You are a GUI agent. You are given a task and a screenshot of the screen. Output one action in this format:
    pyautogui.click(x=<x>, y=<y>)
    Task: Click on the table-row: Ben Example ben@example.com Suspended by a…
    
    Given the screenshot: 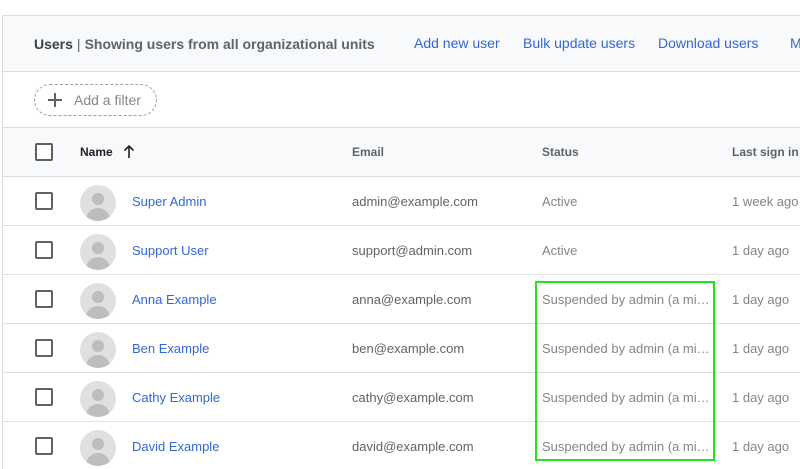 What is the action you would take?
    pyautogui.click(x=401, y=348)
    